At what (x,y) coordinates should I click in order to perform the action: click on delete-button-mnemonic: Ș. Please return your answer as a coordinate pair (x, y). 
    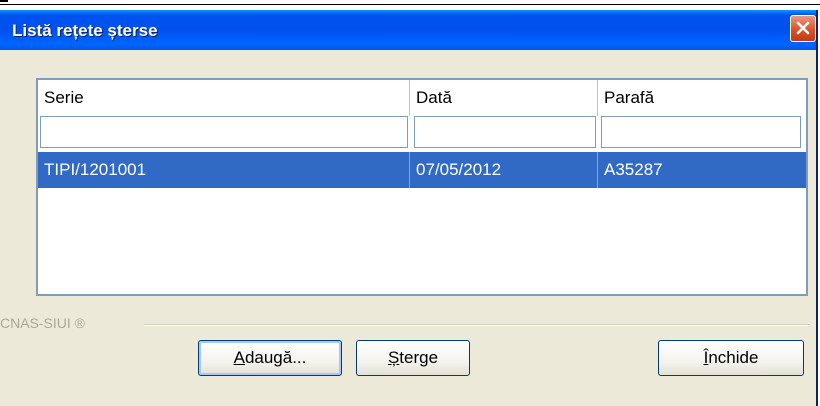
    Looking at the image, I should click on (393, 357).